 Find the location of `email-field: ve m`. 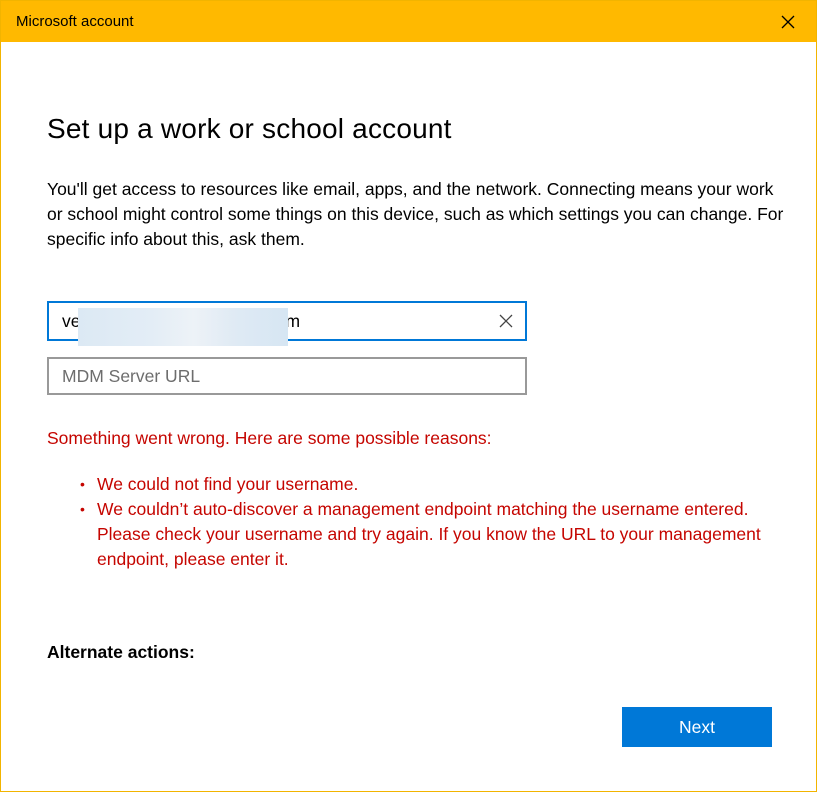

email-field: ve m is located at coordinates (287, 323).